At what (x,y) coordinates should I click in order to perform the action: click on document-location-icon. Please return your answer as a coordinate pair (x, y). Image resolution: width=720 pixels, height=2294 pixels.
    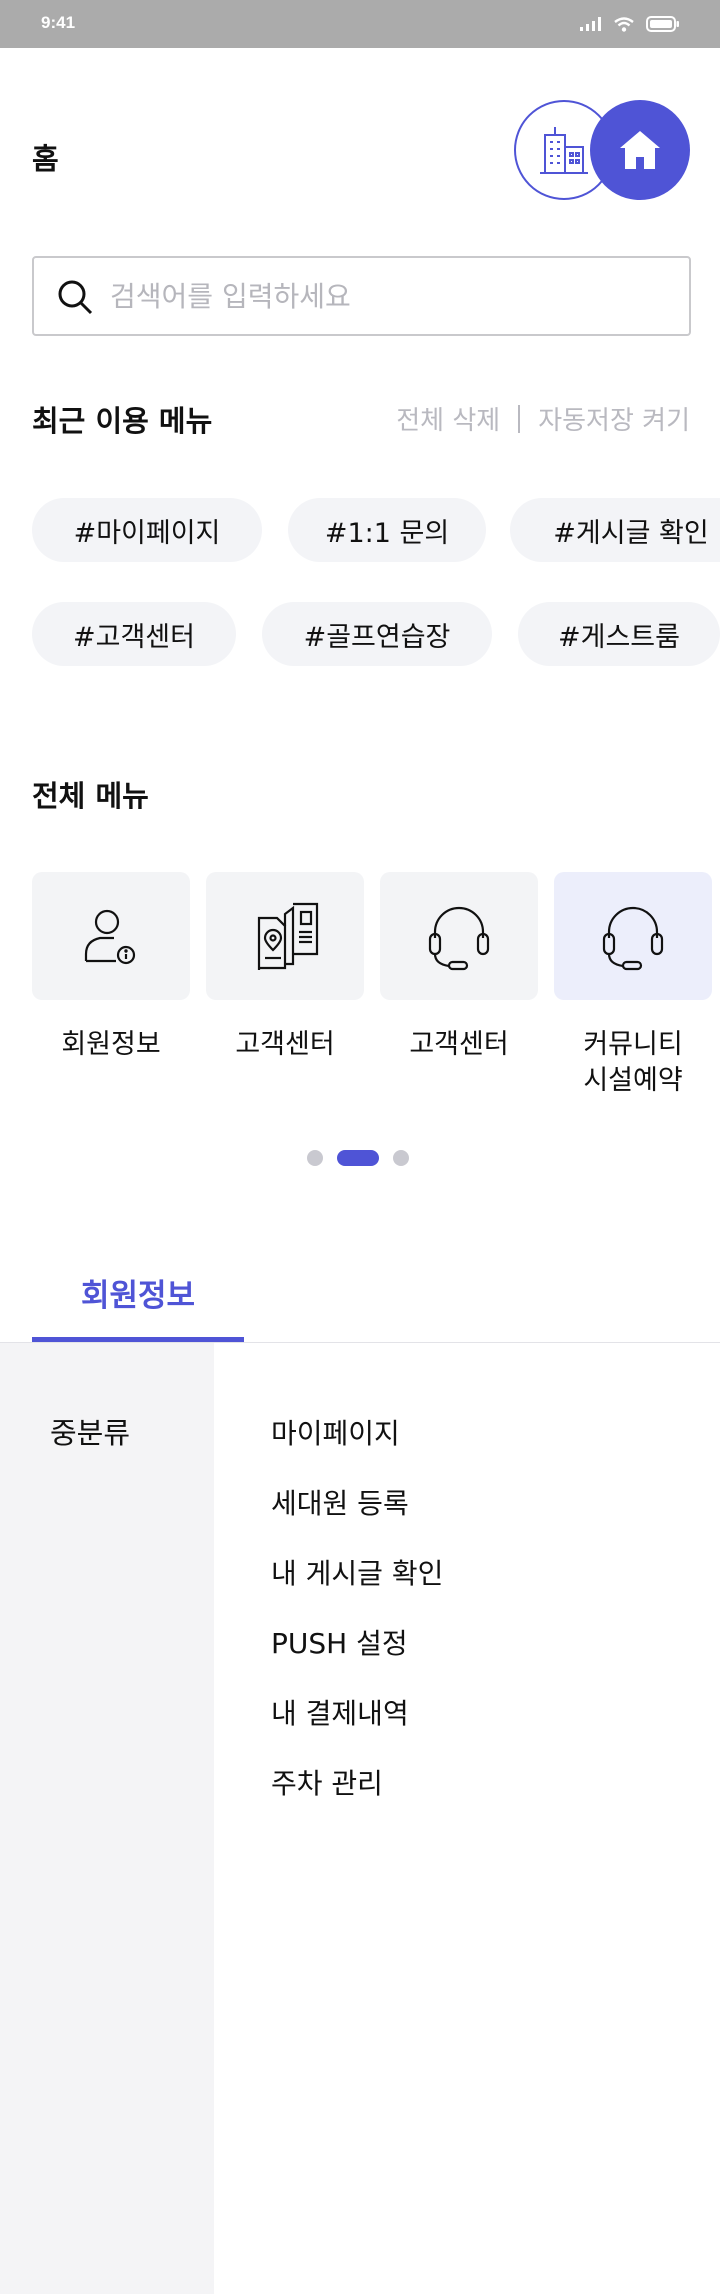
    Looking at the image, I should click on (288, 936).